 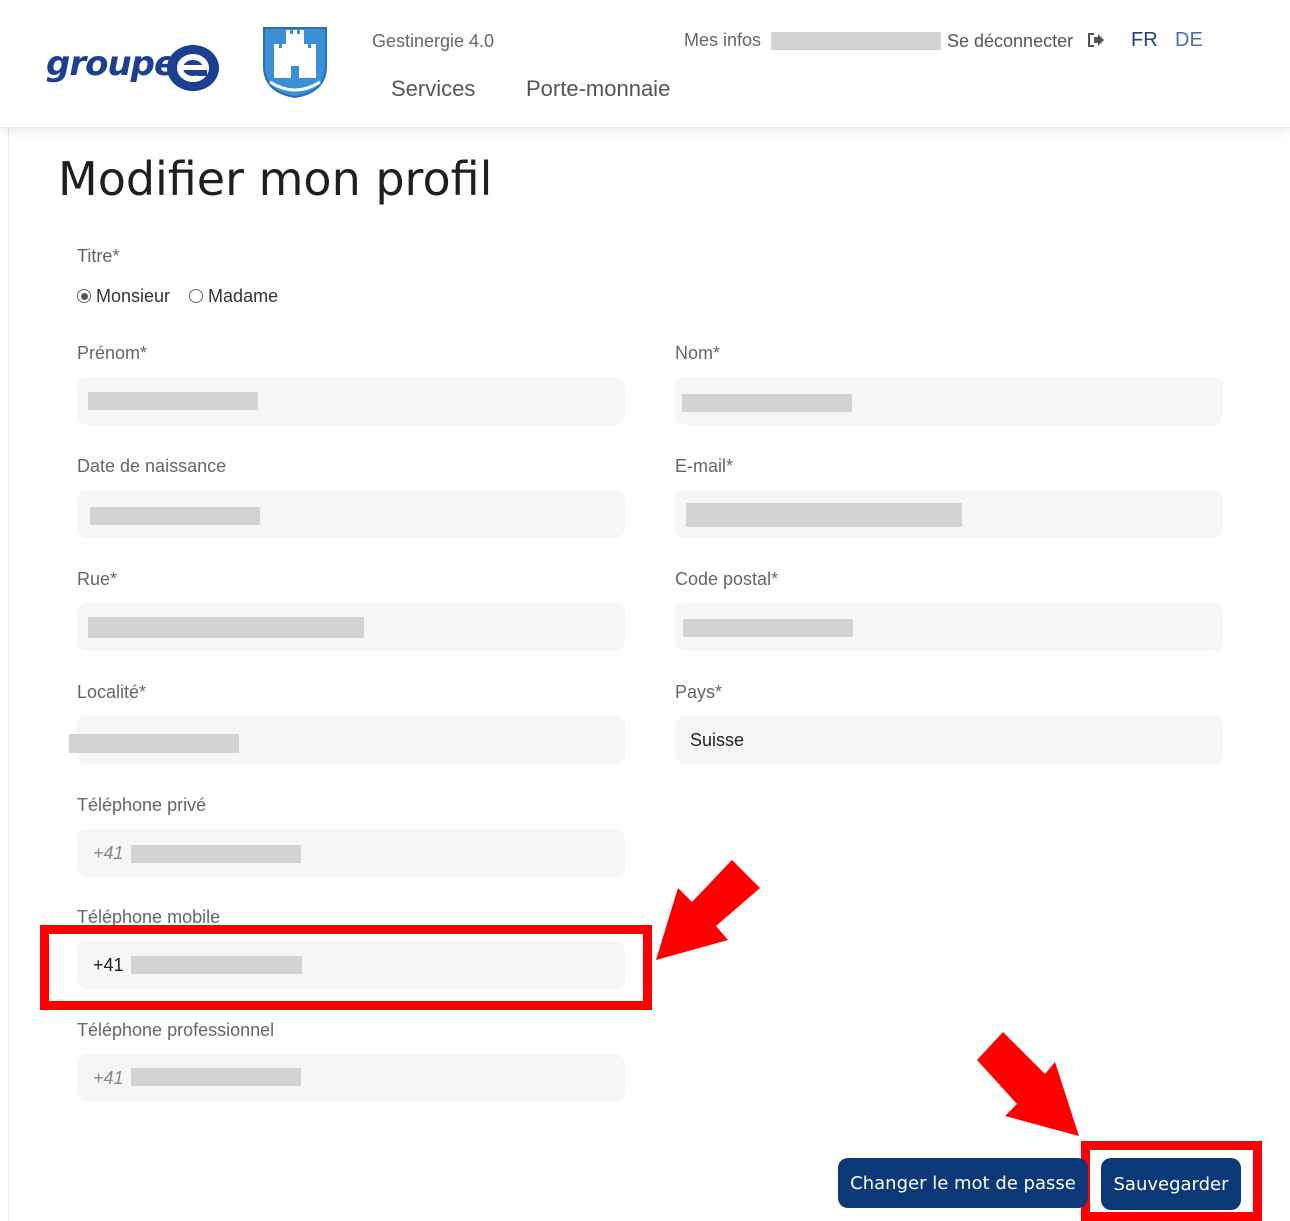 What do you see at coordinates (351, 514) in the screenshot?
I see `birth-date-field` at bounding box center [351, 514].